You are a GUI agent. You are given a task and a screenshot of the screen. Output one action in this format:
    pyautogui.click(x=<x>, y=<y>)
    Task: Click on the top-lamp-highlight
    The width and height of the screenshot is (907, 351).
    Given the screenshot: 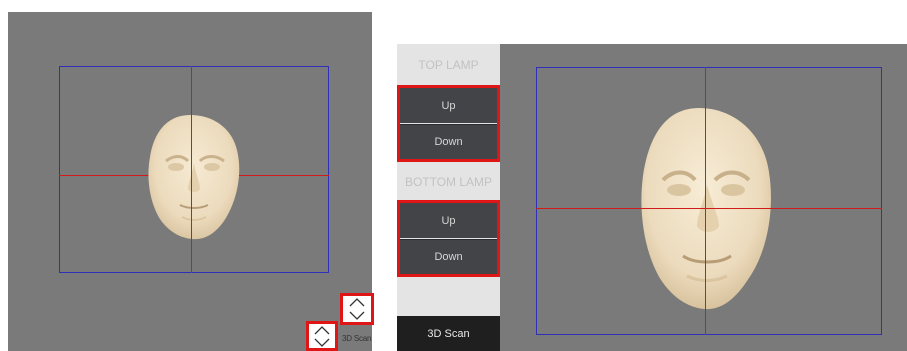 What is the action you would take?
    pyautogui.click(x=448, y=123)
    